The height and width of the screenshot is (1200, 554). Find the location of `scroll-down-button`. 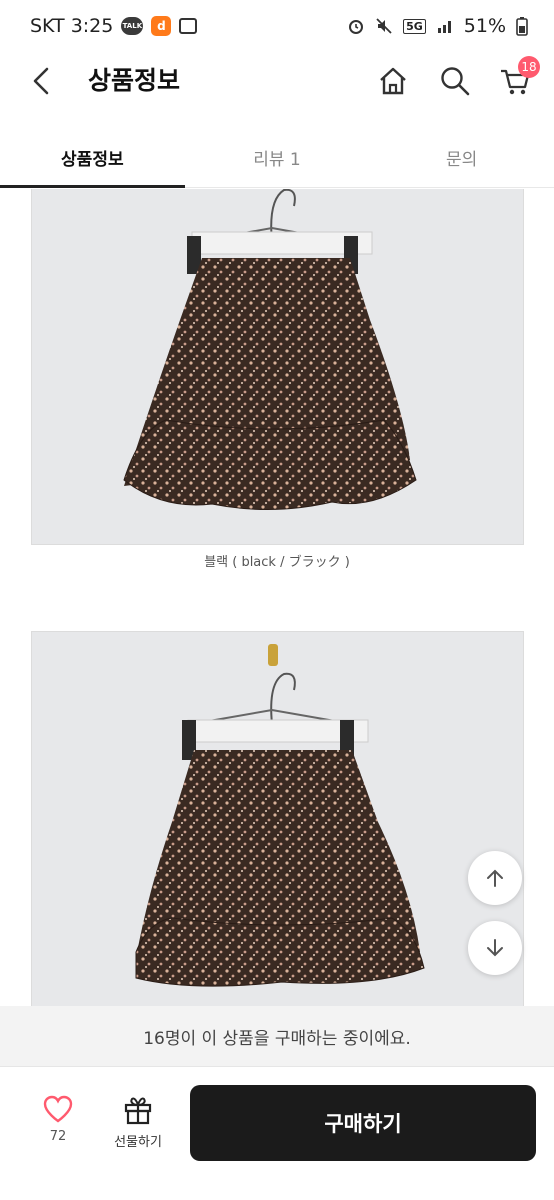

scroll-down-button is located at coordinates (495, 948).